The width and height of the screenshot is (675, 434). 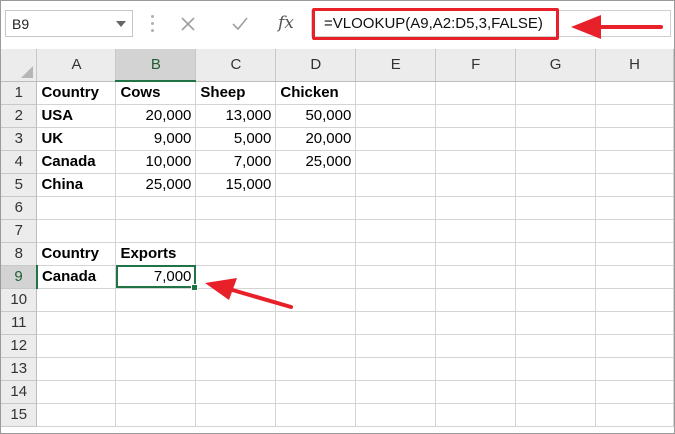 What do you see at coordinates (316, 116) in the screenshot?
I see `cell: 50,000` at bounding box center [316, 116].